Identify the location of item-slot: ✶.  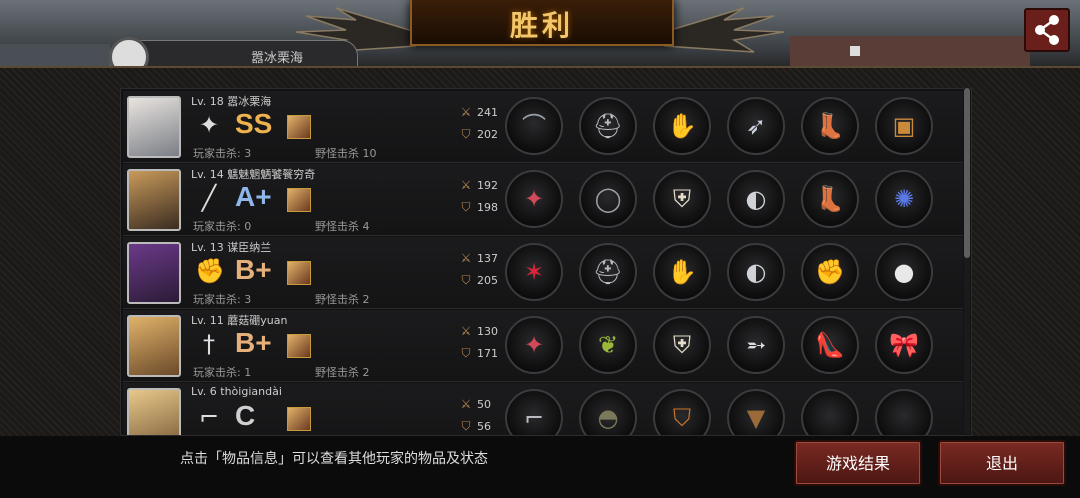
(534, 272).